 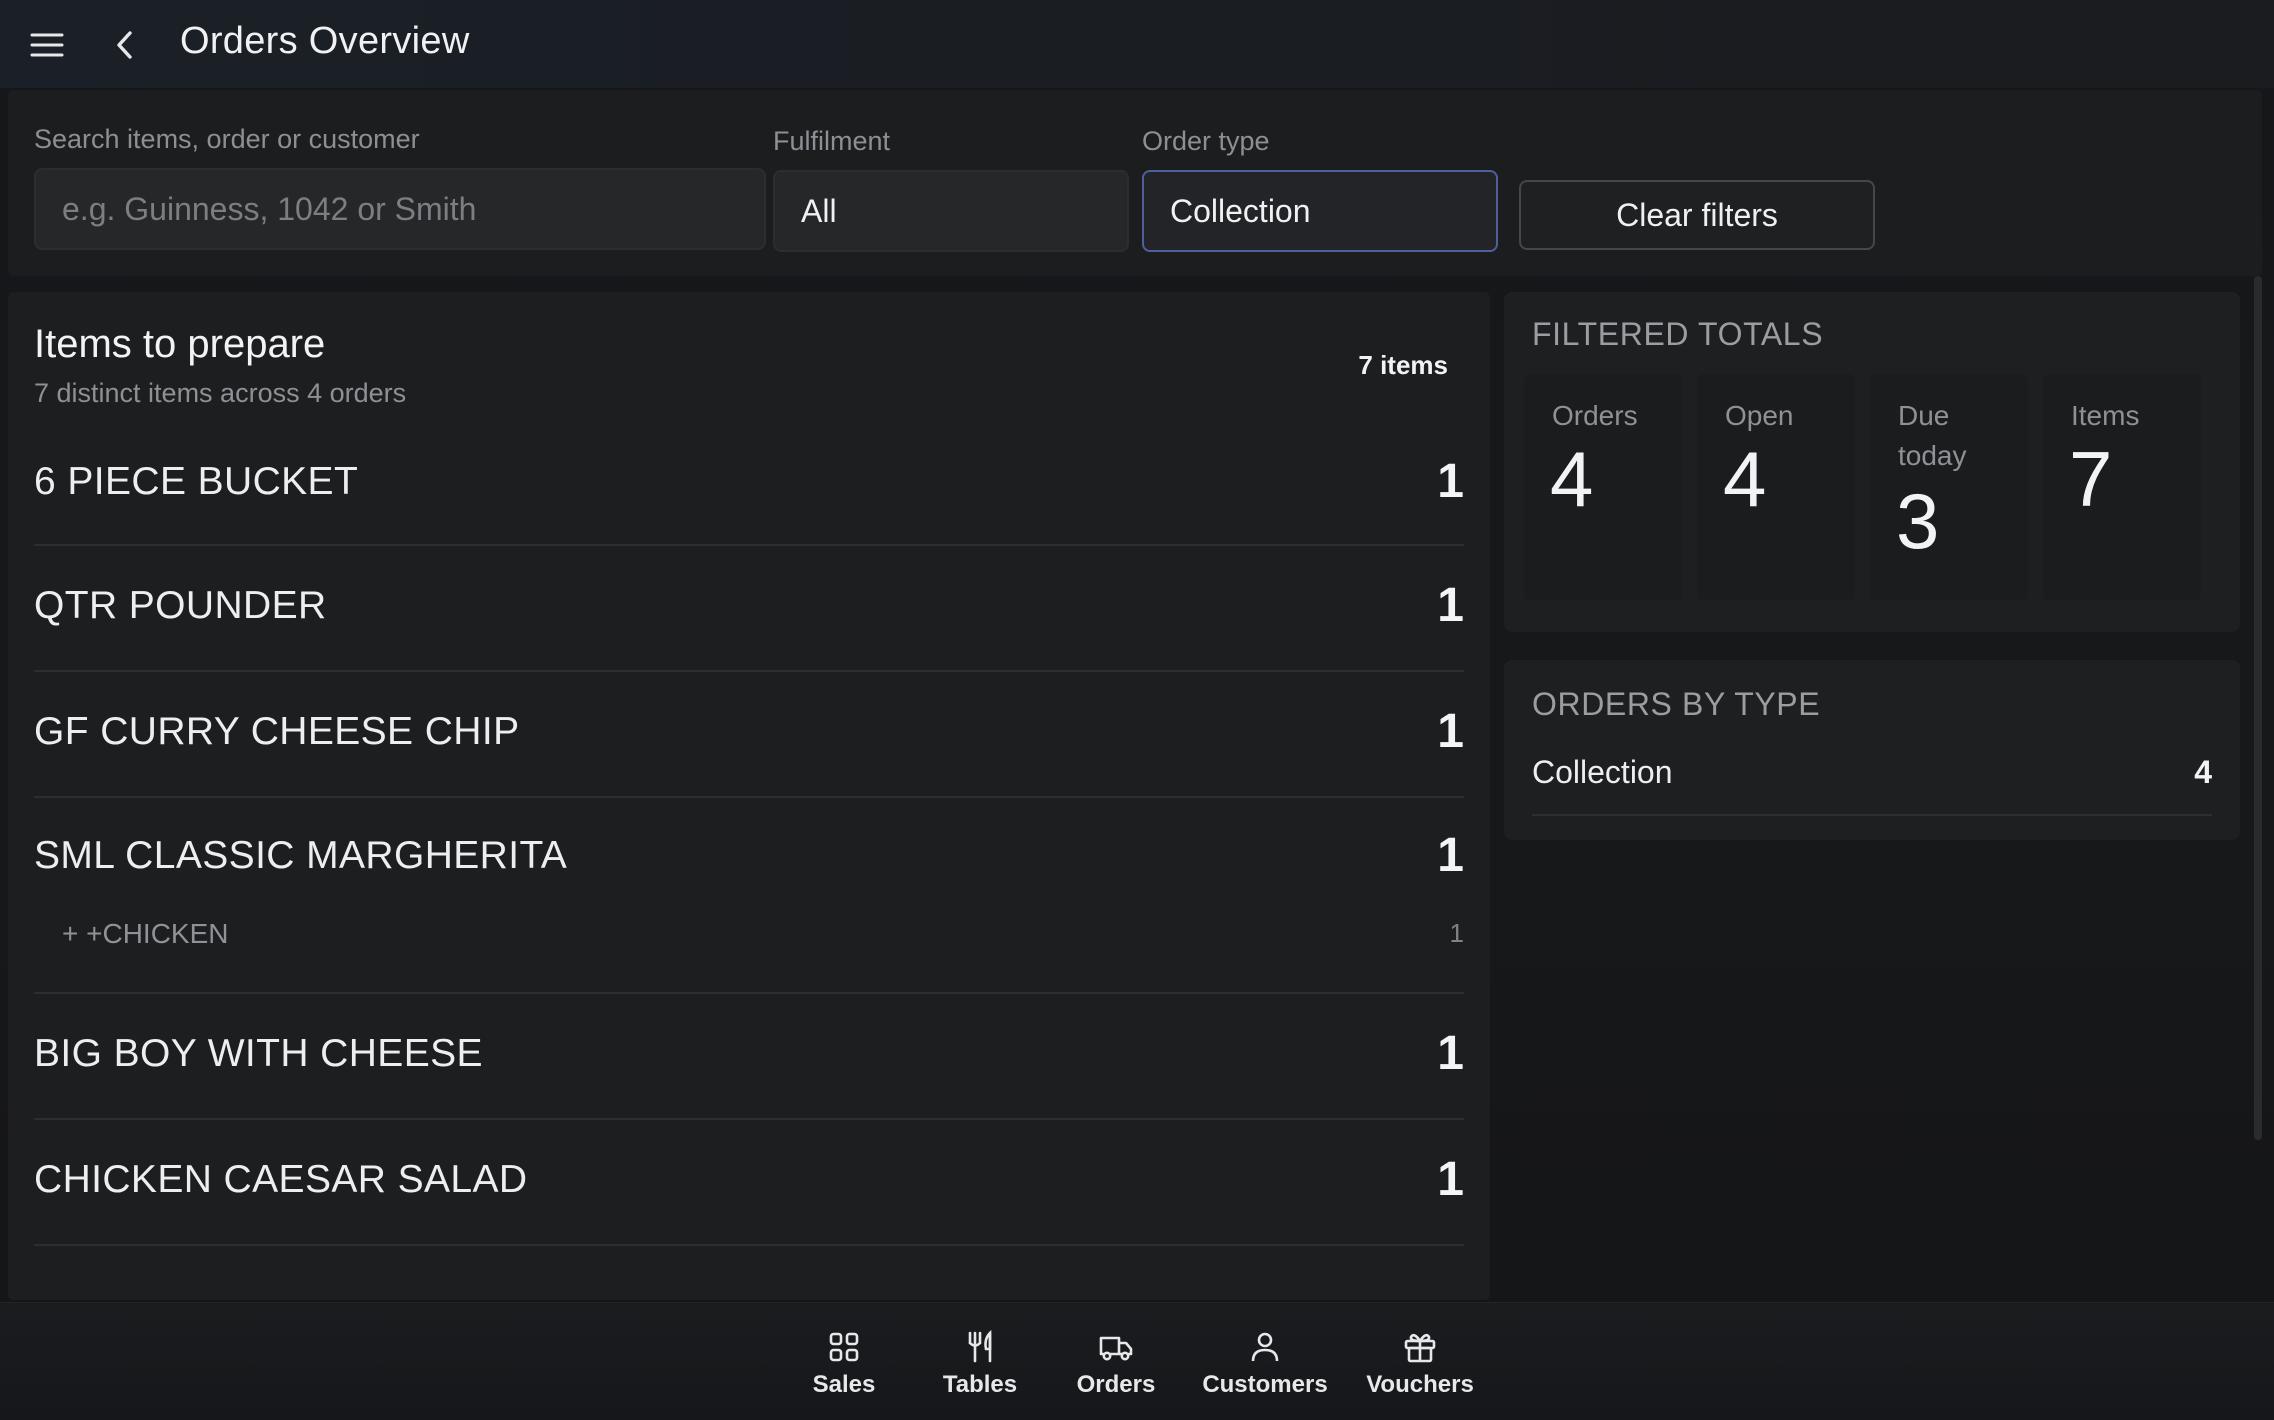 I want to click on fork-knife-icon, so click(x=980, y=1346).